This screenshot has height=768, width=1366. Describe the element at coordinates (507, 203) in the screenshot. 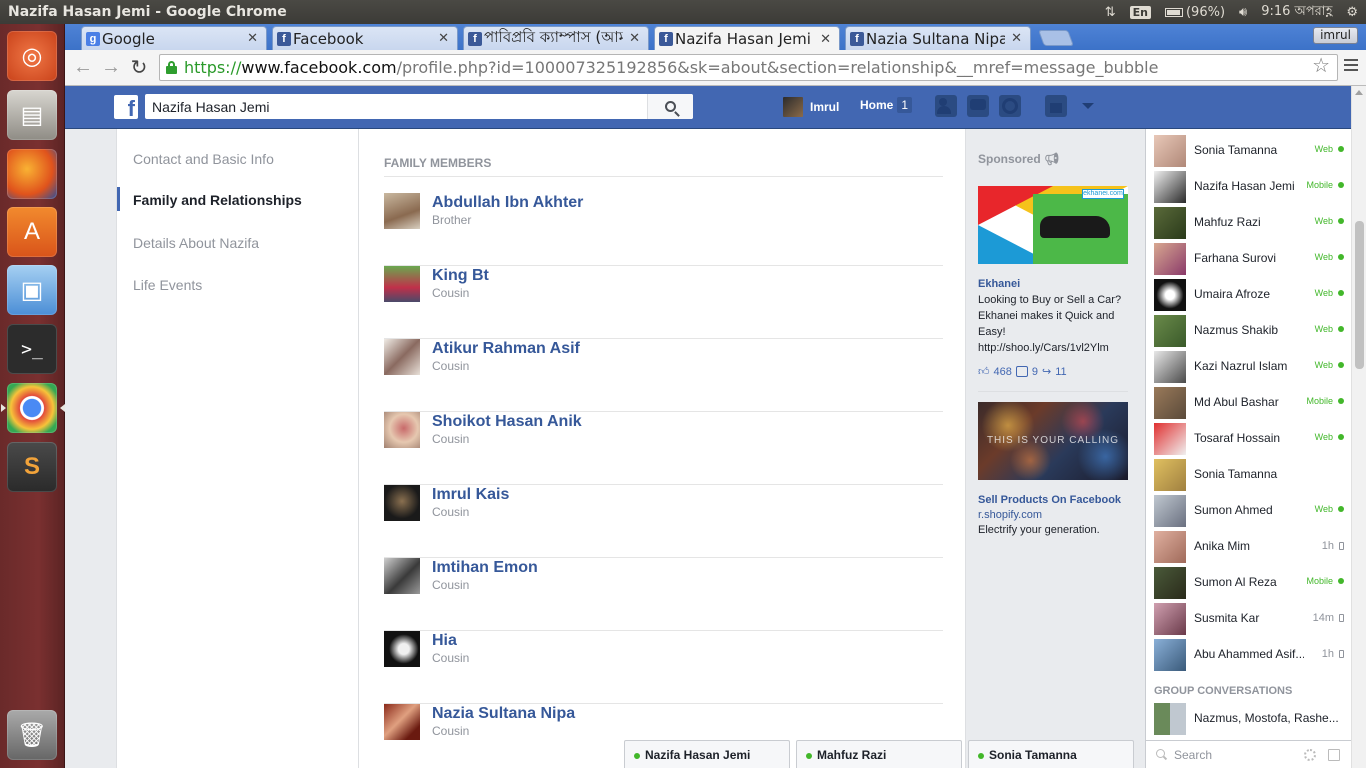

I see `member-name: Abdullah Ibn Akhter` at that location.